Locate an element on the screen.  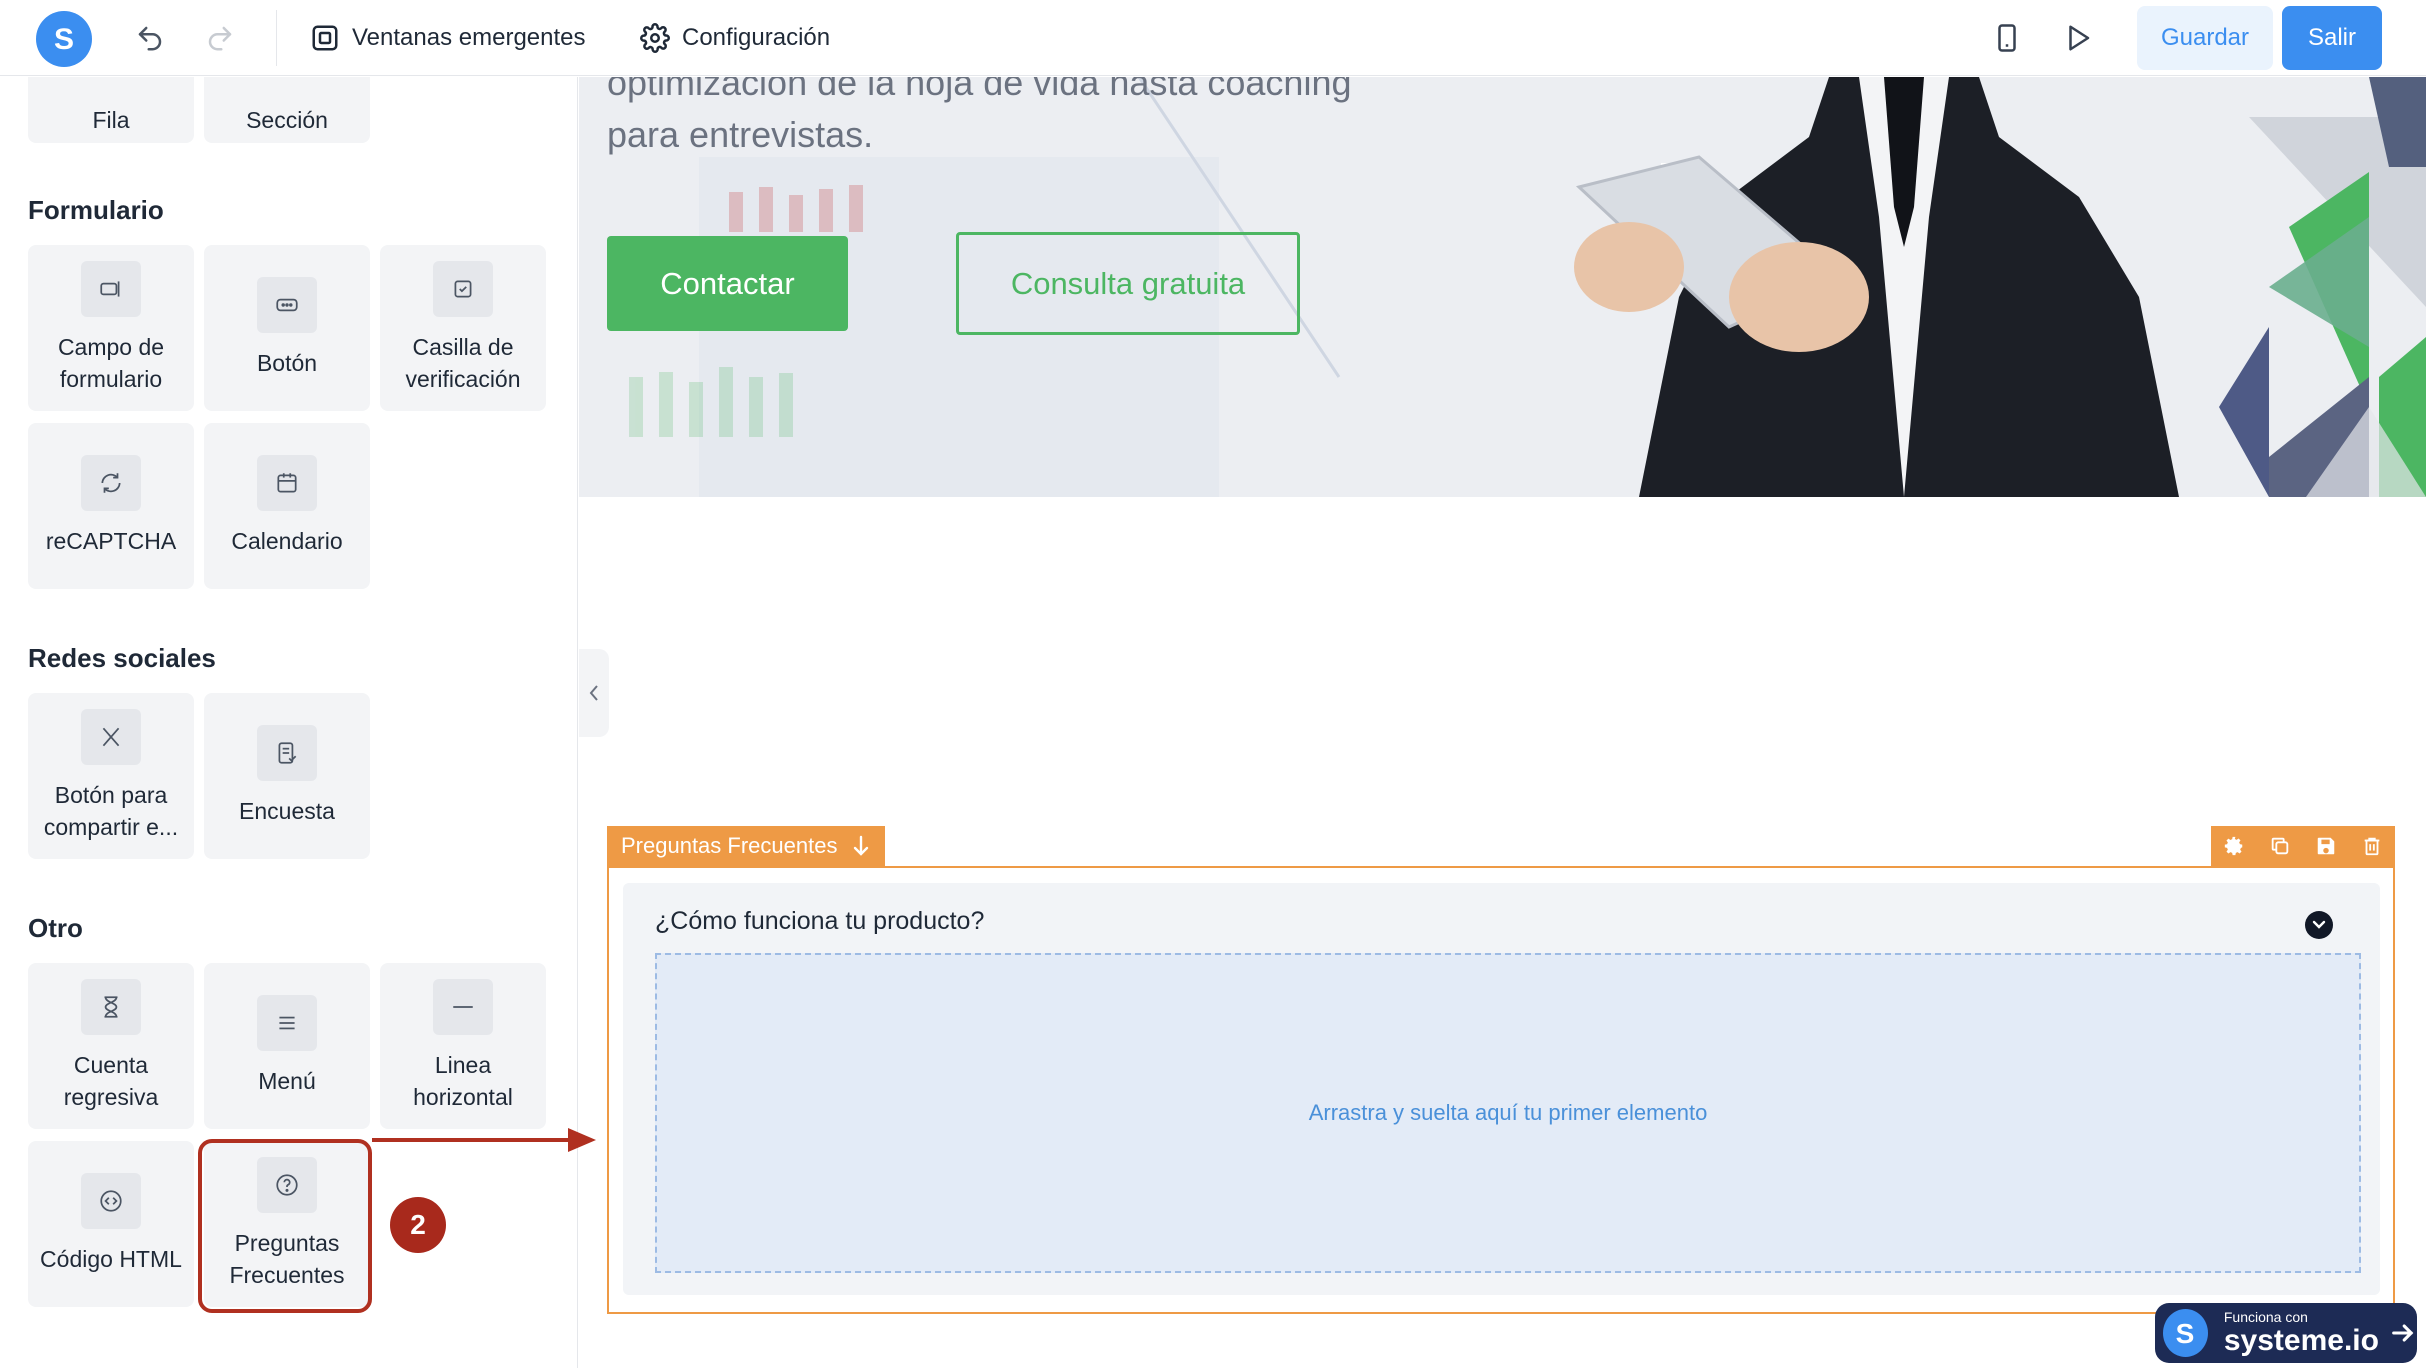
element-settings-icon is located at coordinates (2234, 846).